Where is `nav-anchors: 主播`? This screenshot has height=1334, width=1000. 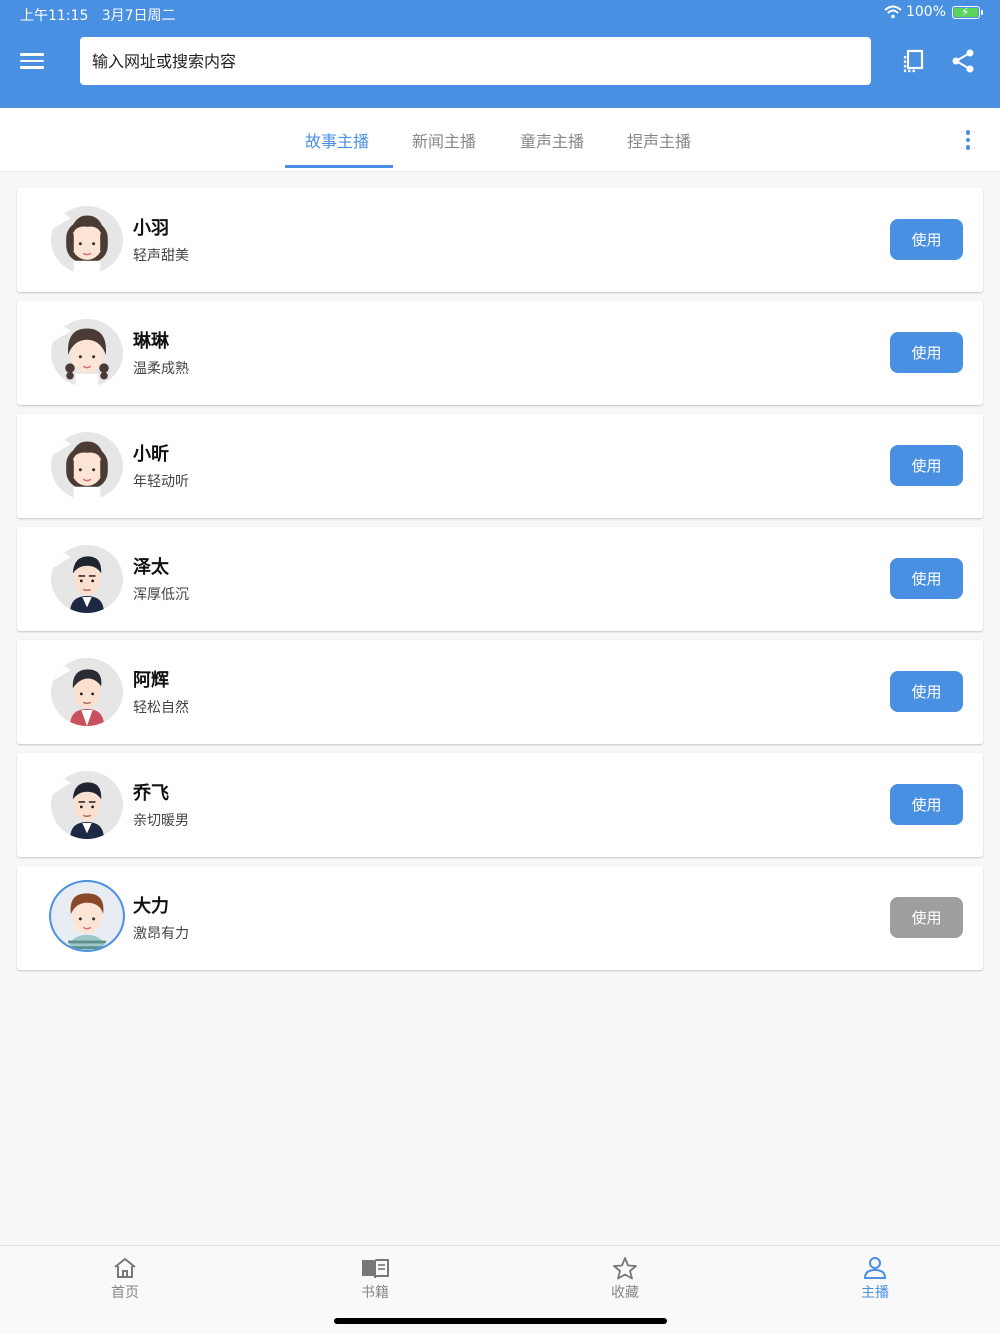
nav-anchors: 主播 is located at coordinates (875, 1284).